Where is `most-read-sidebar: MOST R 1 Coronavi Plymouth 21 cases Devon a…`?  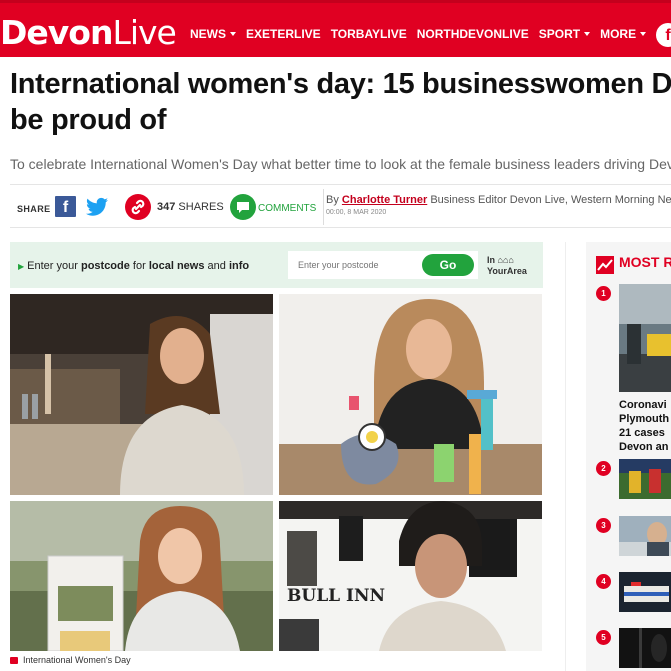
most-read-sidebar: MOST R 1 Coronavi Plymouth 21 cases Devon a… is located at coordinates (628, 456).